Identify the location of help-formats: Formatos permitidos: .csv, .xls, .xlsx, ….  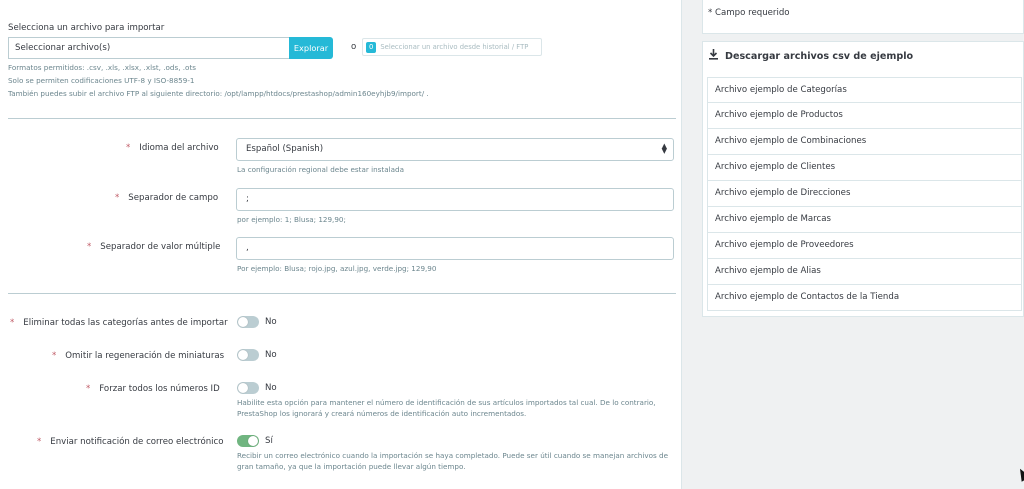
(102, 67).